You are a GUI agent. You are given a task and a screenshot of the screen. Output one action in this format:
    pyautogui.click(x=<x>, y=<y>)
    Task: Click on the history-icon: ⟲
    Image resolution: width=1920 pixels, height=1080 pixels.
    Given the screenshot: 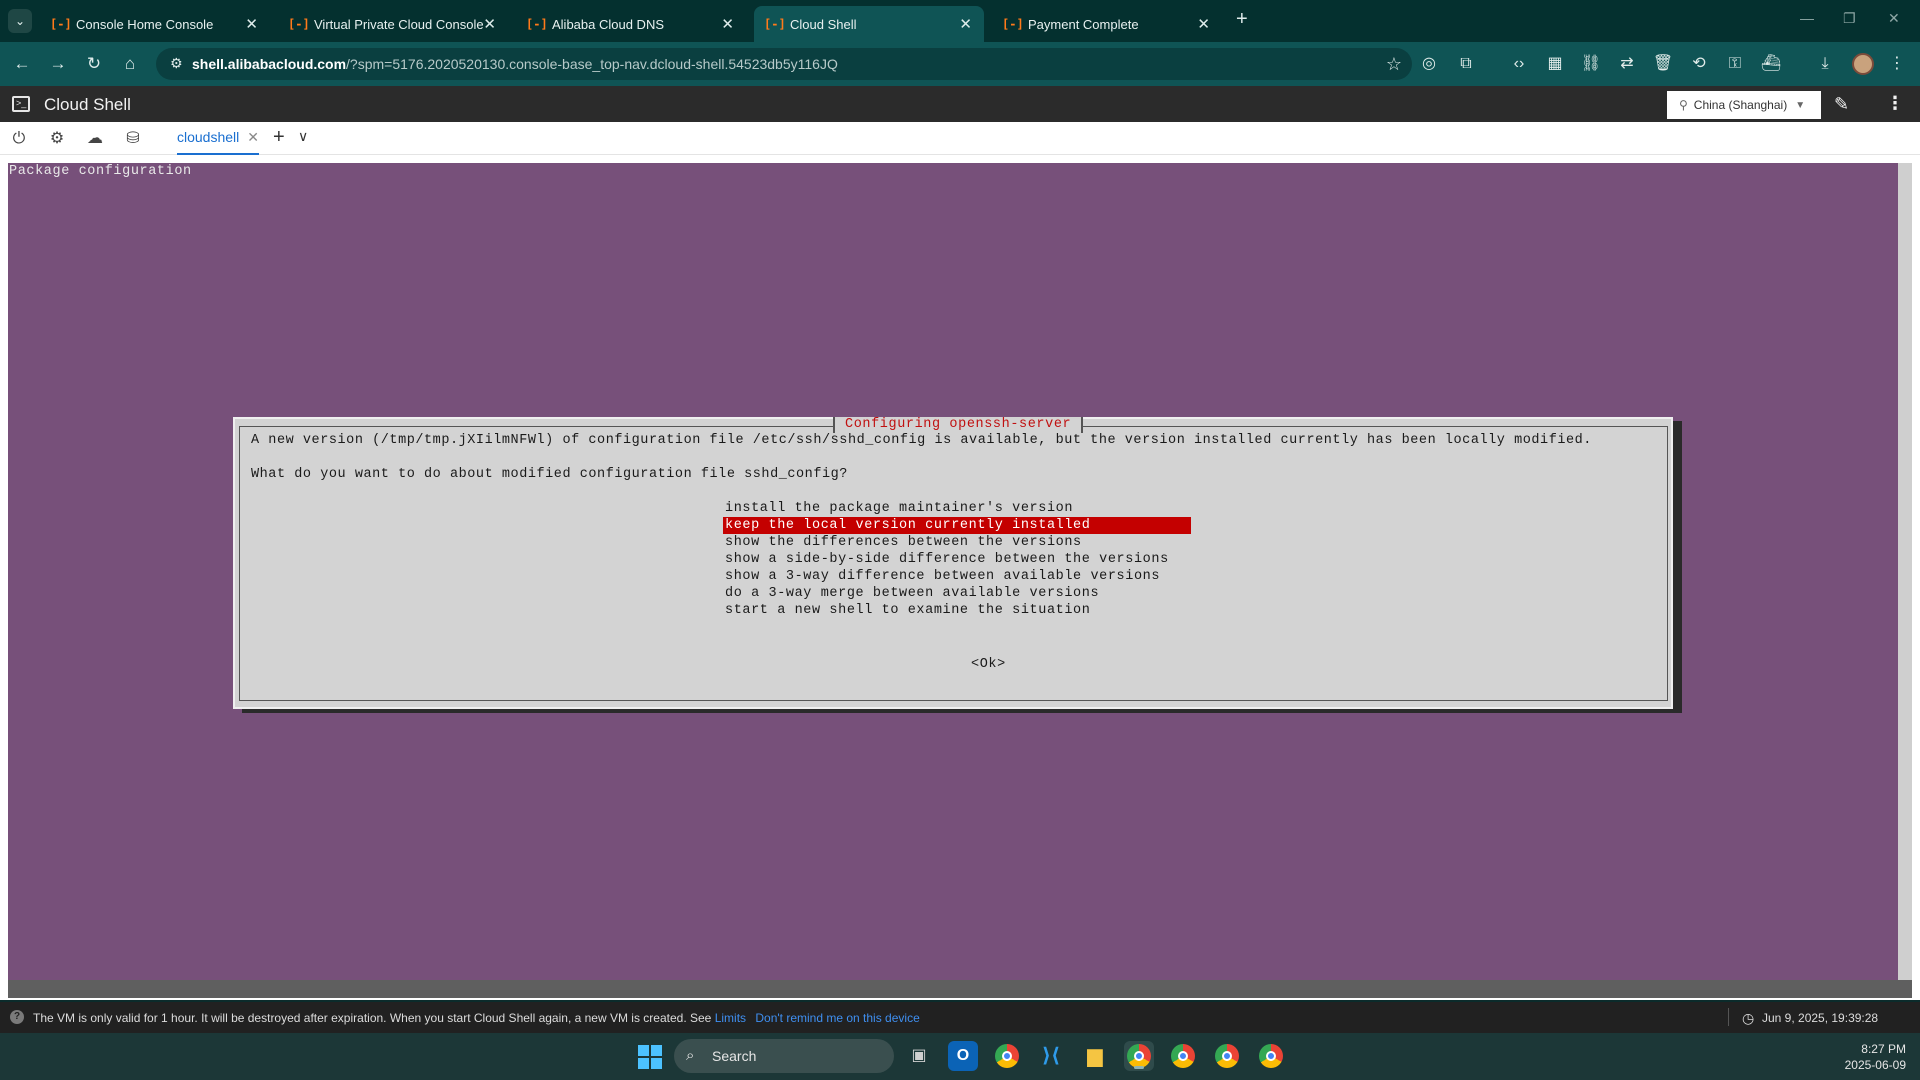 What is the action you would take?
    pyautogui.click(x=1699, y=64)
    